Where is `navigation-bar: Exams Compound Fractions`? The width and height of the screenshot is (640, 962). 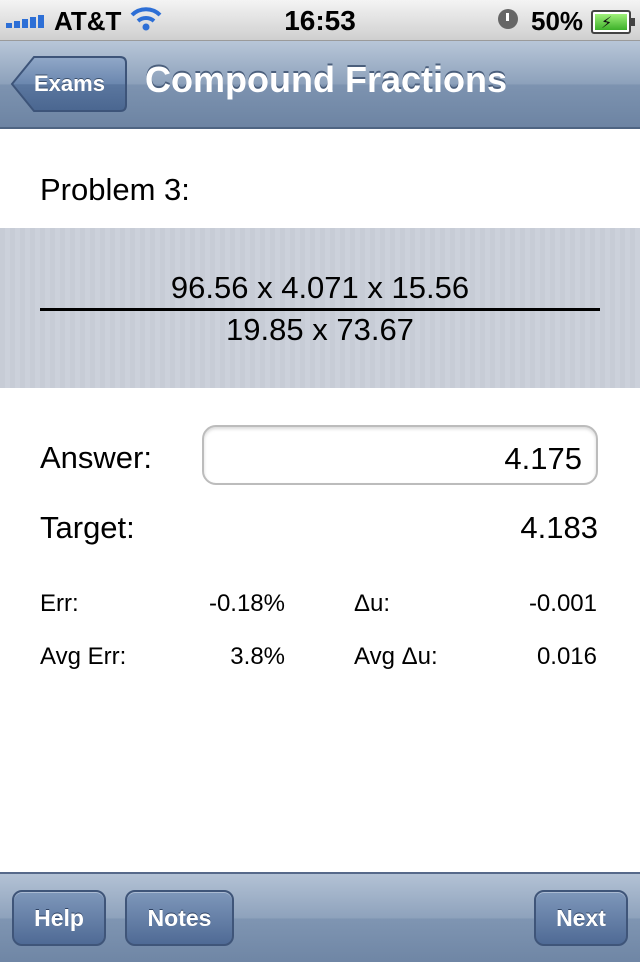 navigation-bar: Exams Compound Fractions is located at coordinates (320, 85).